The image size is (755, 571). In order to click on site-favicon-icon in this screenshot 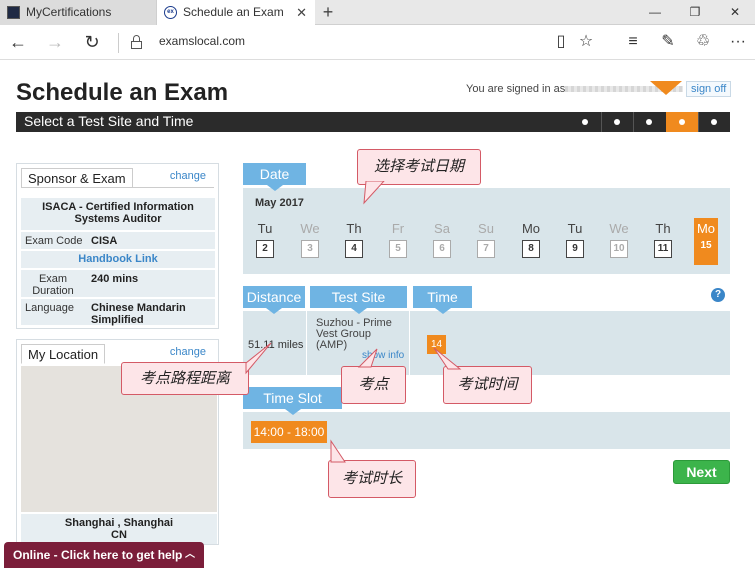, I will do `click(13, 12)`.